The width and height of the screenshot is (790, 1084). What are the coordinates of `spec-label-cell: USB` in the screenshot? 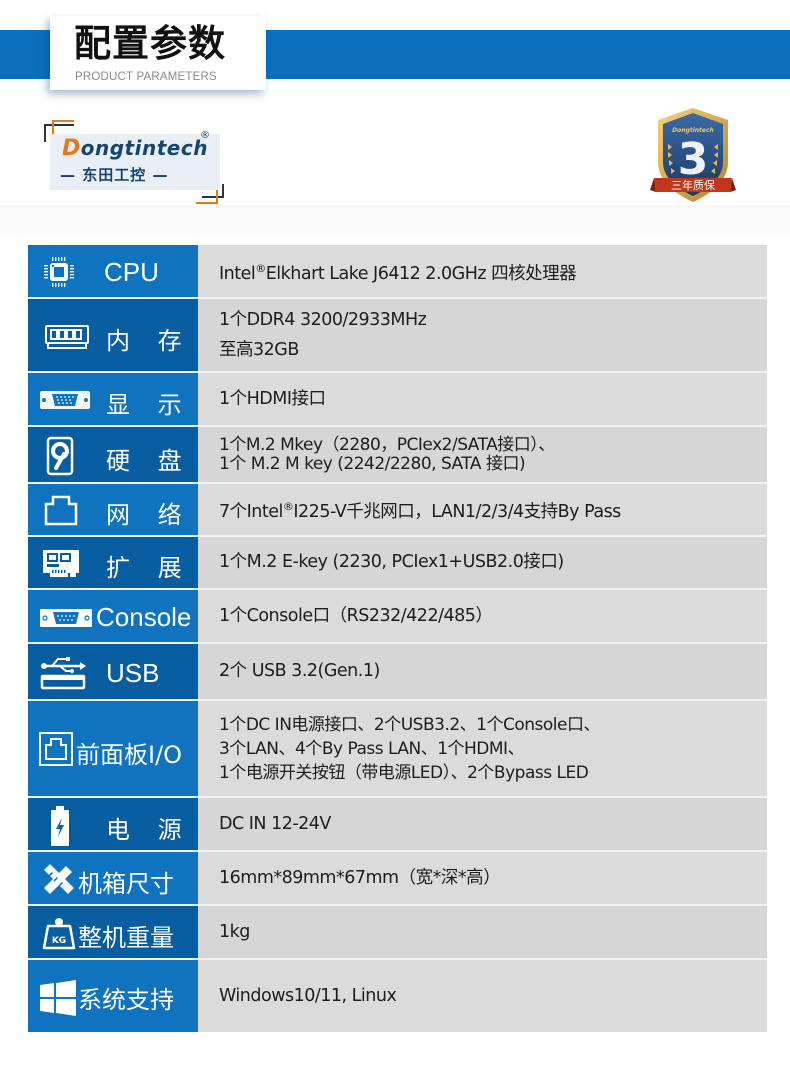 It's located at (113, 671).